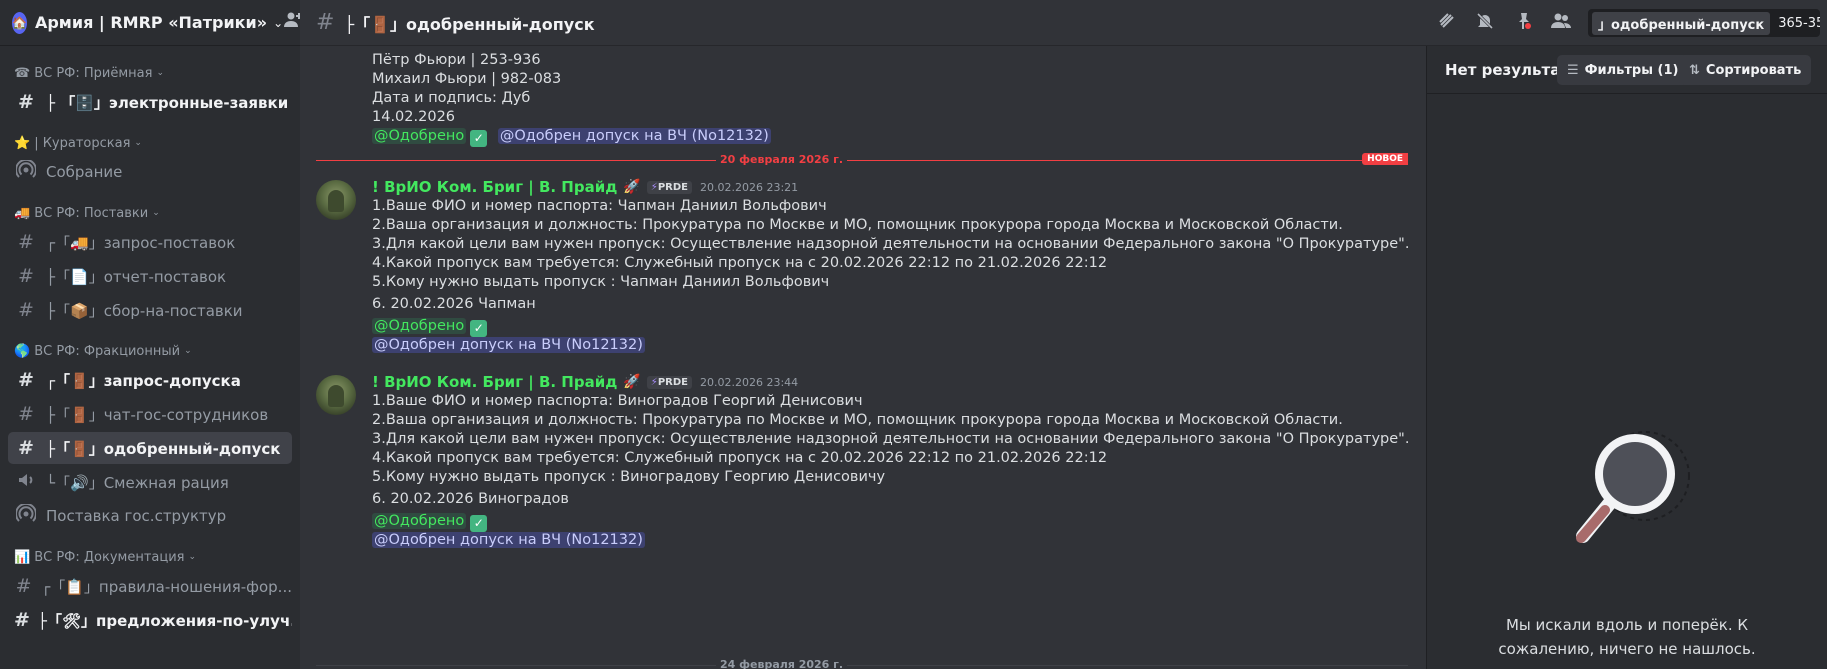 Image resolution: width=1827 pixels, height=669 pixels. Describe the element at coordinates (1485, 23) in the screenshot. I see `mute-icon` at that location.